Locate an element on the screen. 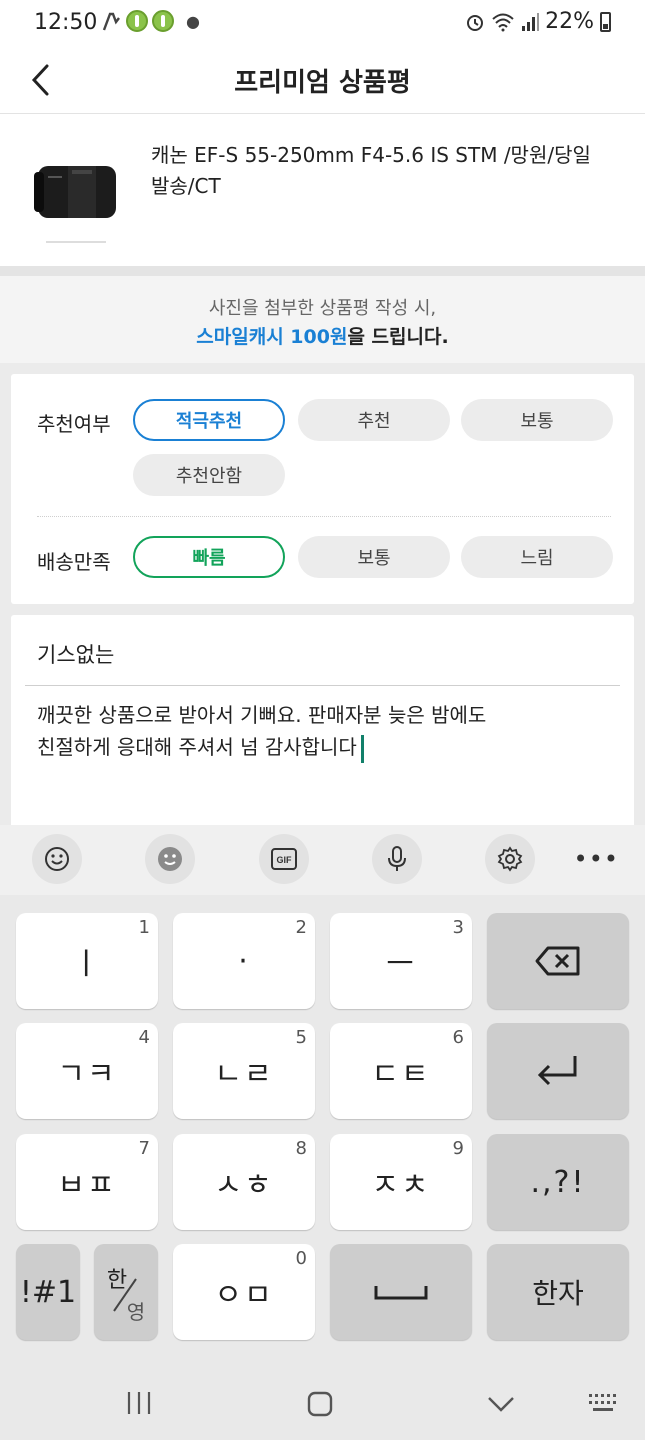  emoji-button is located at coordinates (57, 859).